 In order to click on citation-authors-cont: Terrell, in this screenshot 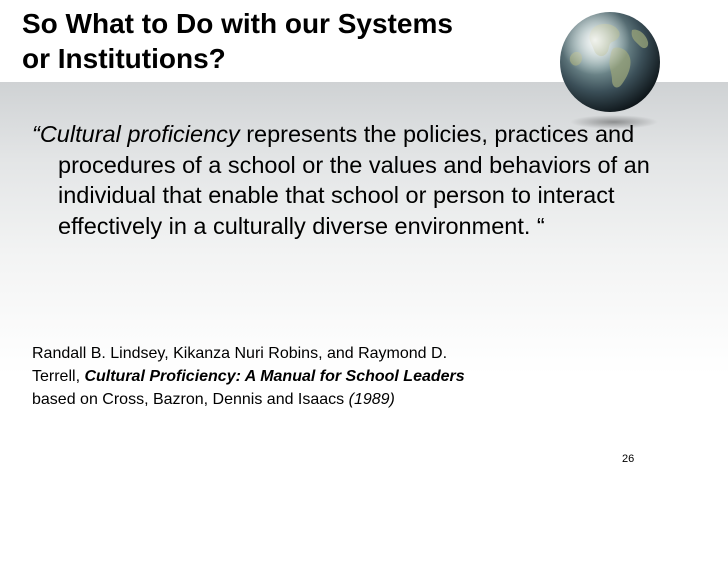, I will do `click(58, 376)`.